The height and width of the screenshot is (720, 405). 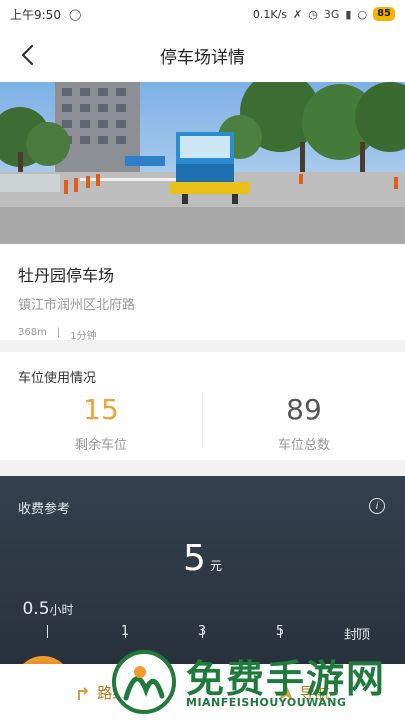 I want to click on network-type: 3G, so click(x=331, y=14).